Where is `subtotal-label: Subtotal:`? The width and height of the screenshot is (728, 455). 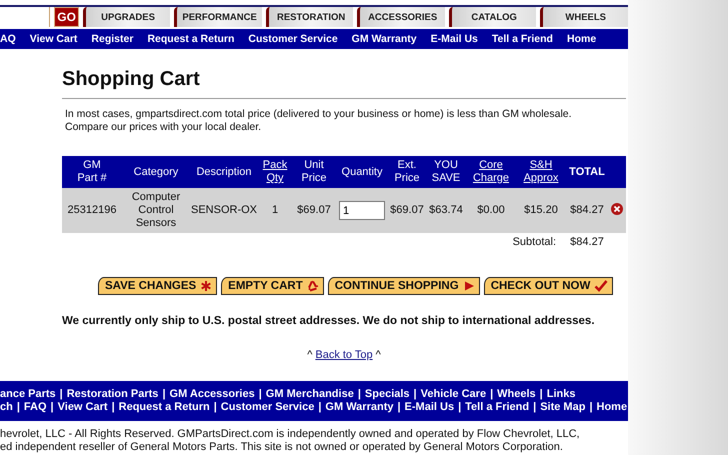 subtotal-label: Subtotal: is located at coordinates (314, 241).